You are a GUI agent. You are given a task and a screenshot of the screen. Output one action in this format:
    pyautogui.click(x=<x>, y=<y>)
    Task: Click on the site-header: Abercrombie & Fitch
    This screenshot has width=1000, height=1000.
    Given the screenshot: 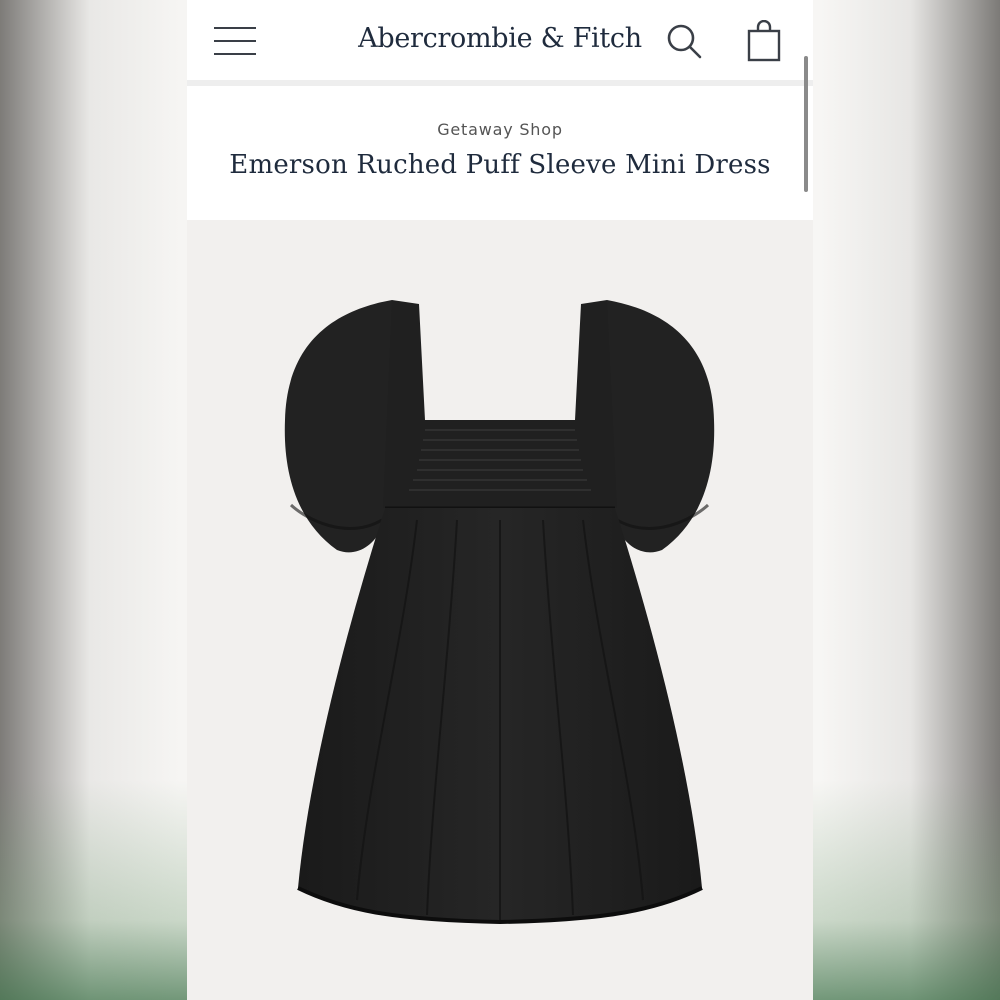 What is the action you would take?
    pyautogui.click(x=500, y=40)
    